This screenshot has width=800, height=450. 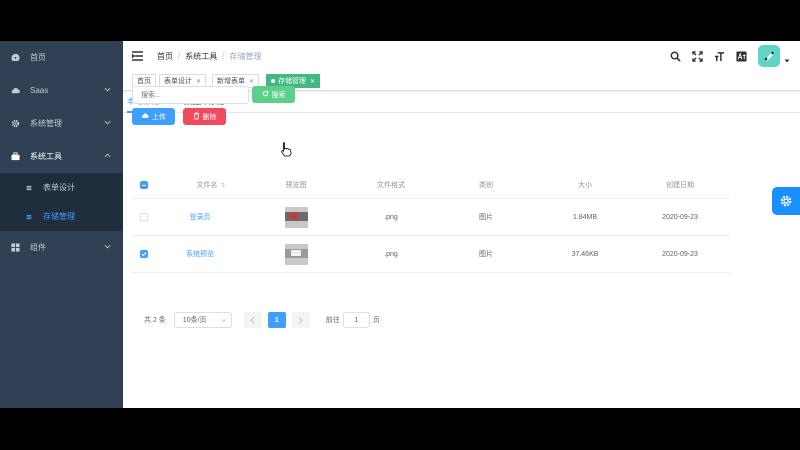 I want to click on table-row: 系统预览 .png 图片 37.46KB 2020-09-23, so click(x=431, y=254).